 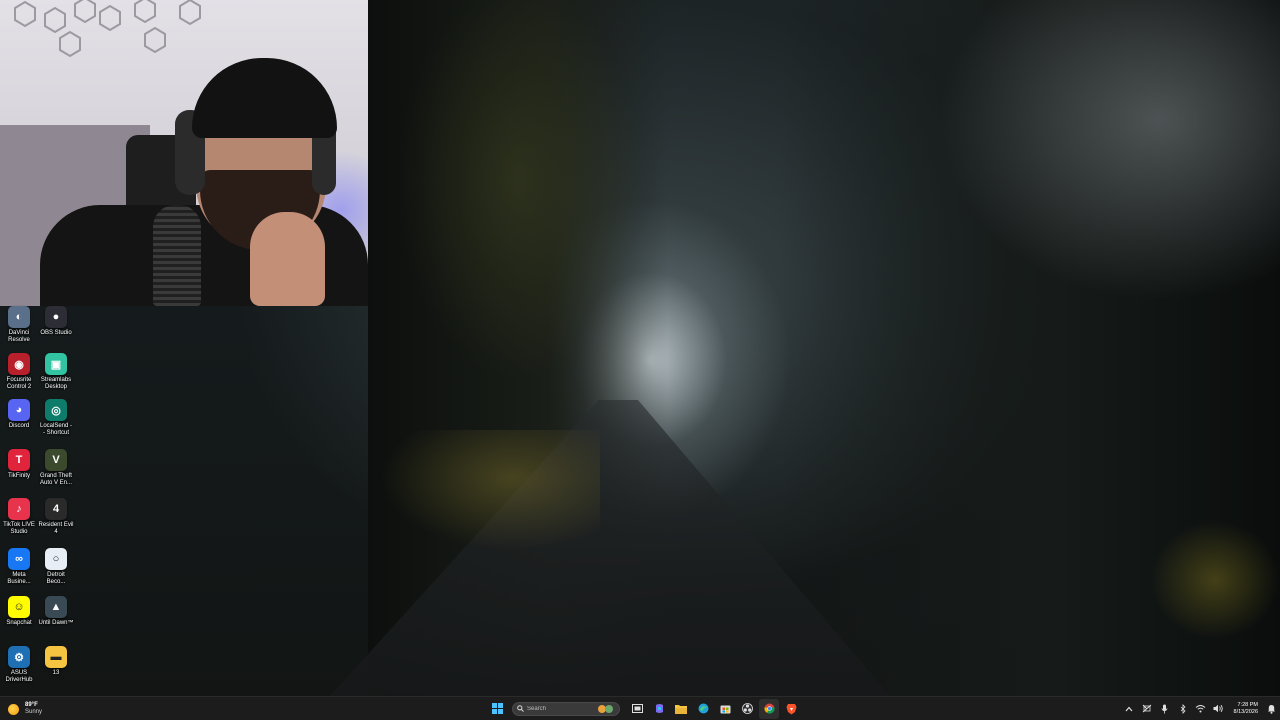 What do you see at coordinates (19, 422) in the screenshot?
I see `desktop-icon-discord: ◕ Discord` at bounding box center [19, 422].